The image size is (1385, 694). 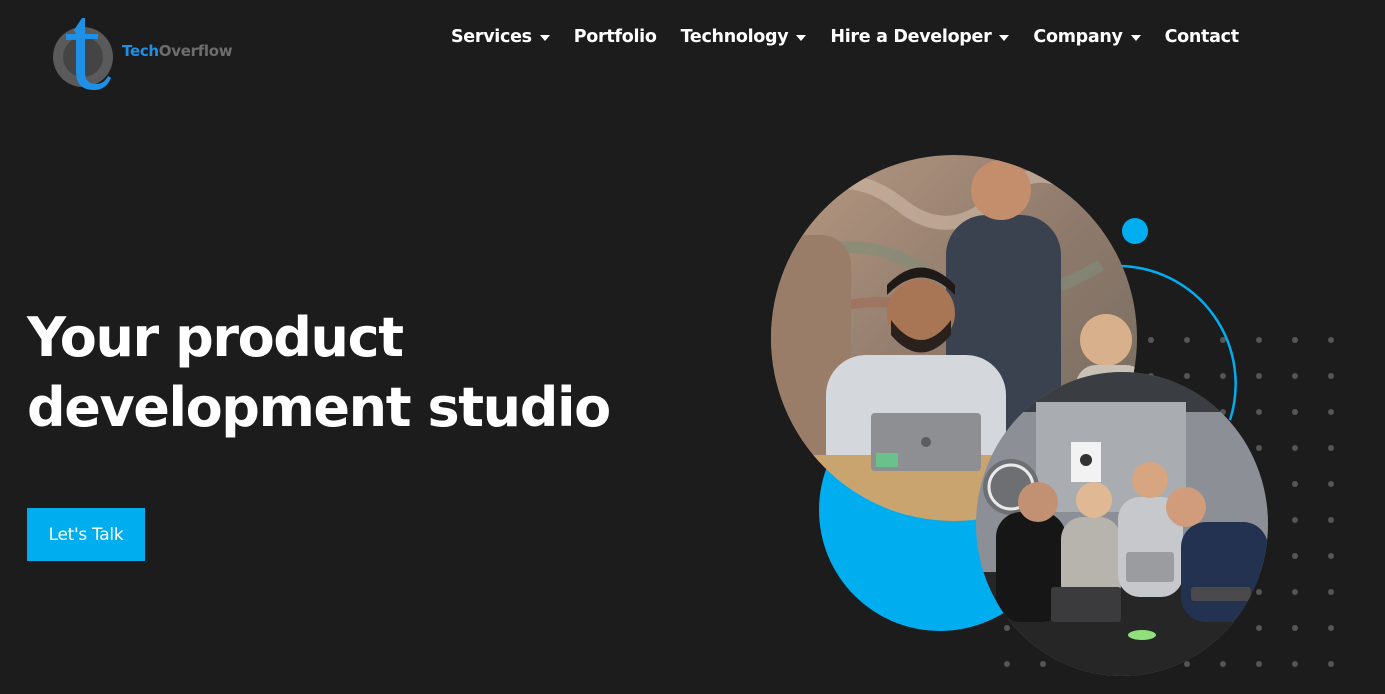 I want to click on nav-contact: Contact, so click(x=1202, y=37).